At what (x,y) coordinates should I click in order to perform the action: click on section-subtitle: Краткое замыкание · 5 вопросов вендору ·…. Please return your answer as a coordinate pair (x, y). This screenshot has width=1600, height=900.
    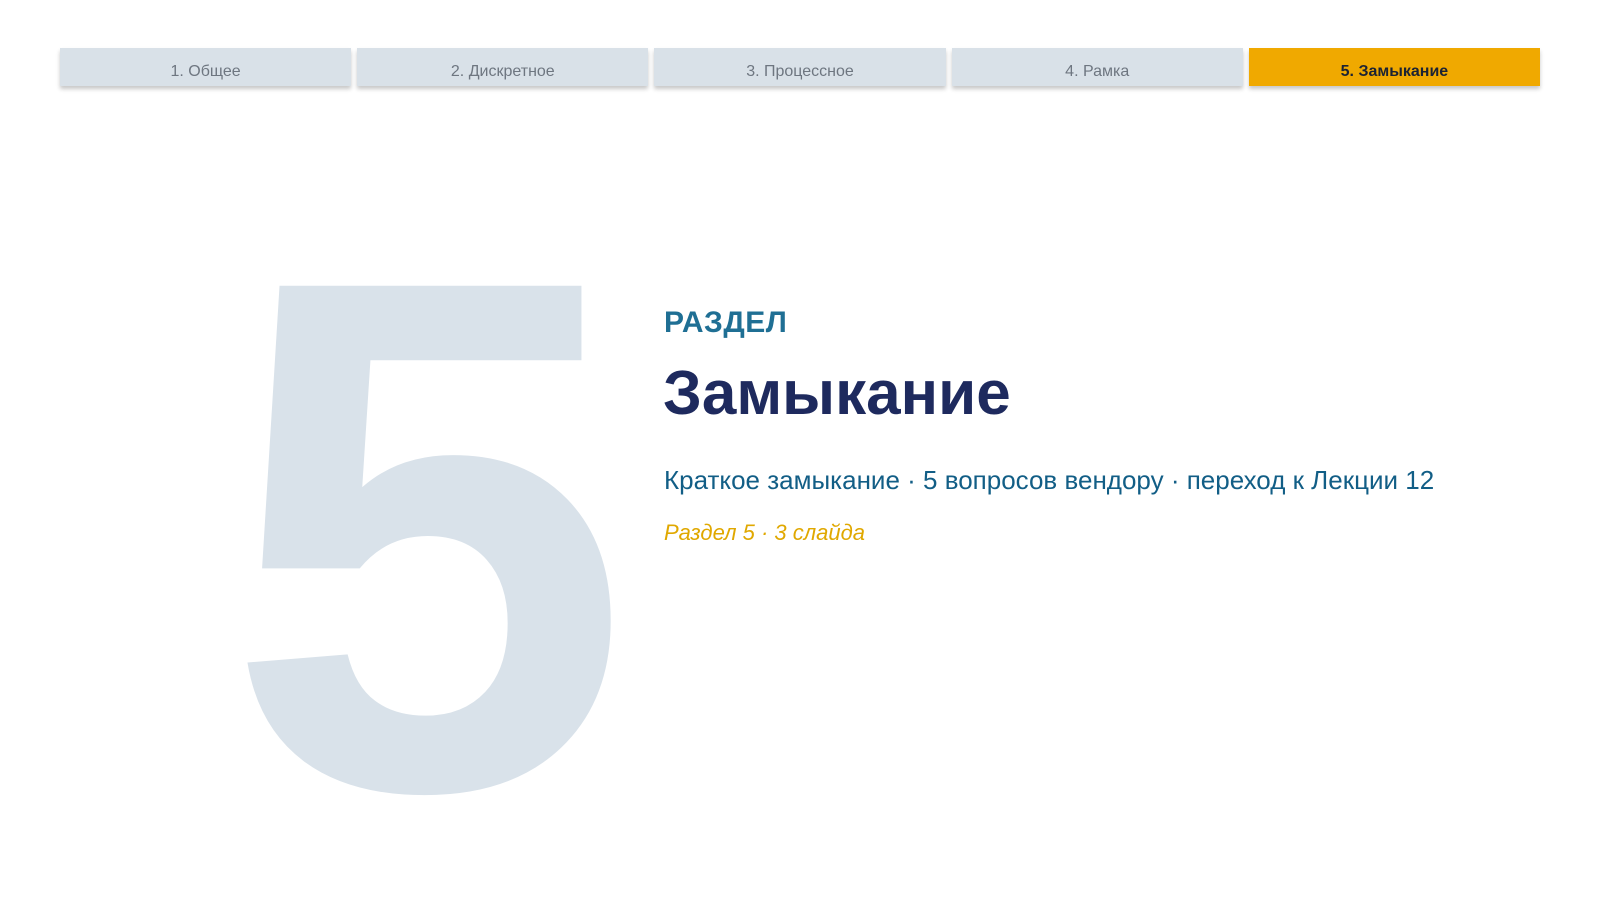
    Looking at the image, I should click on (1049, 480).